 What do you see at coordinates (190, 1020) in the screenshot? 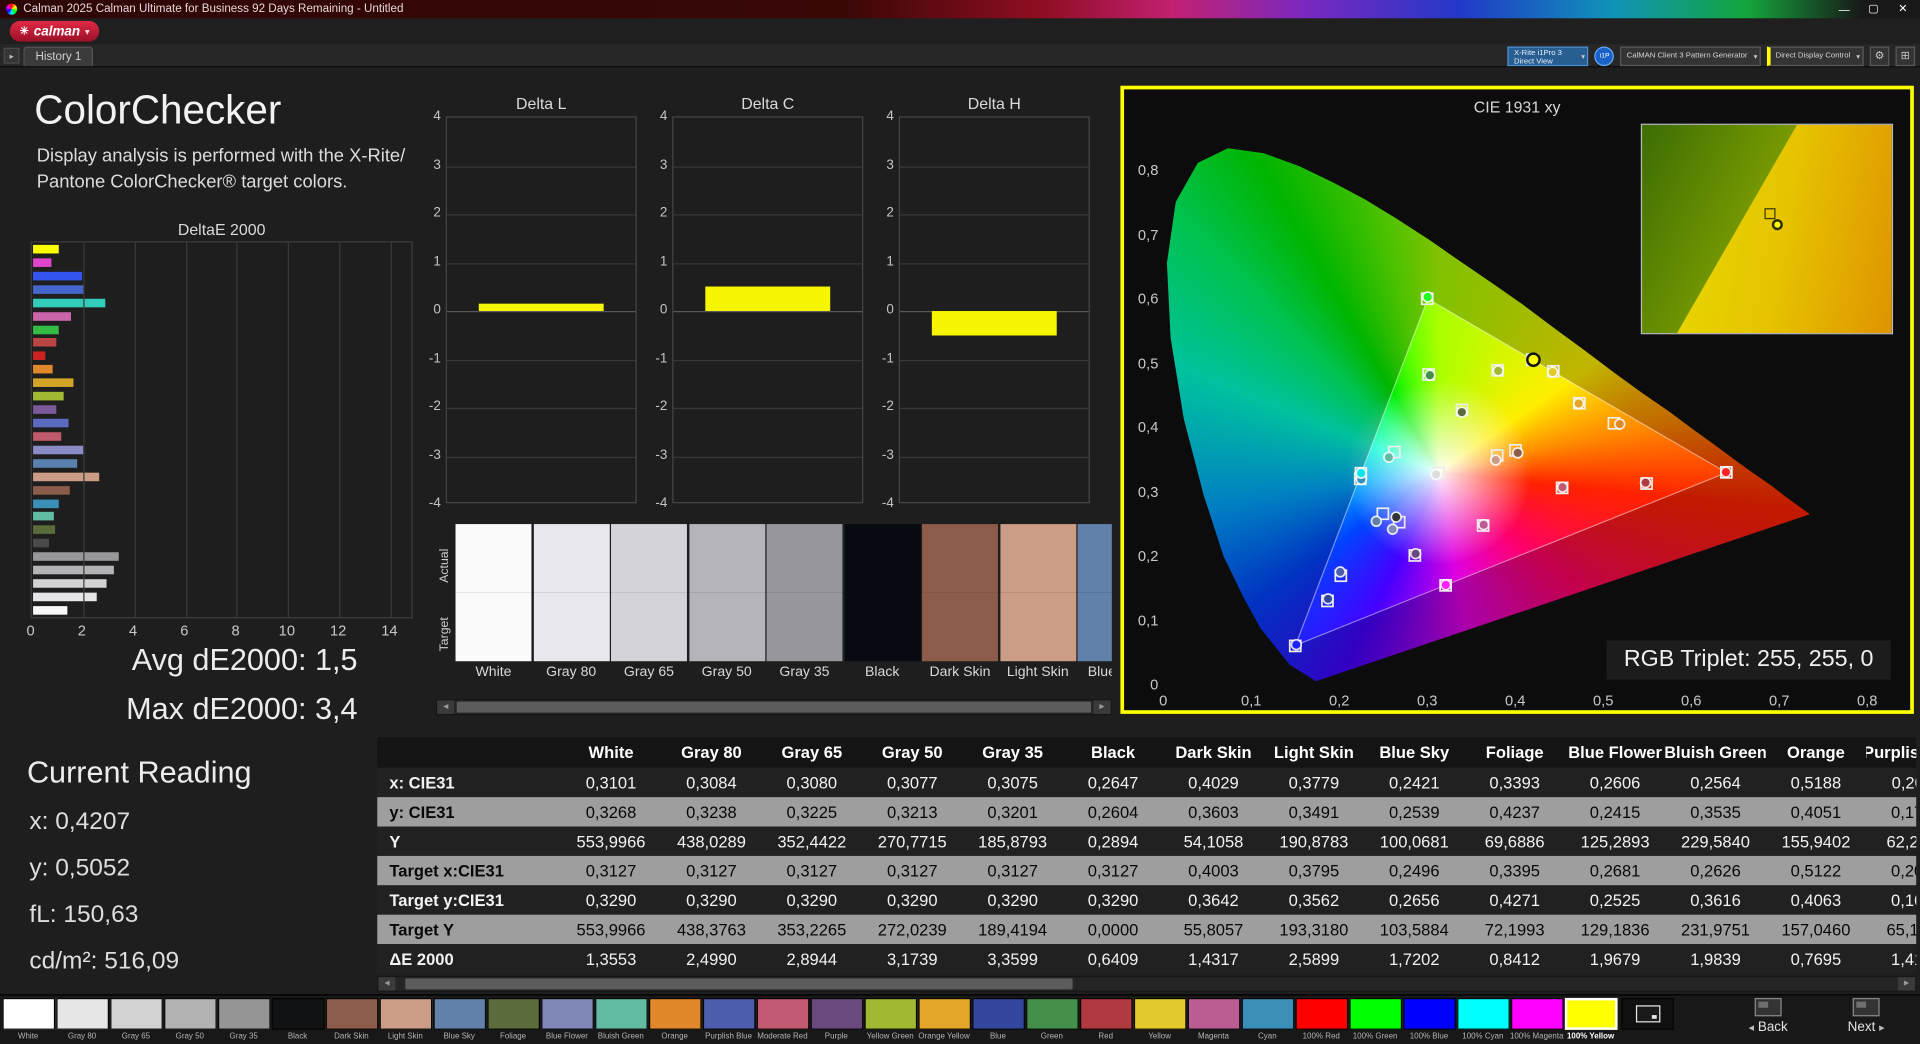
I see `palette-swatch-gray-50: Gray 50` at bounding box center [190, 1020].